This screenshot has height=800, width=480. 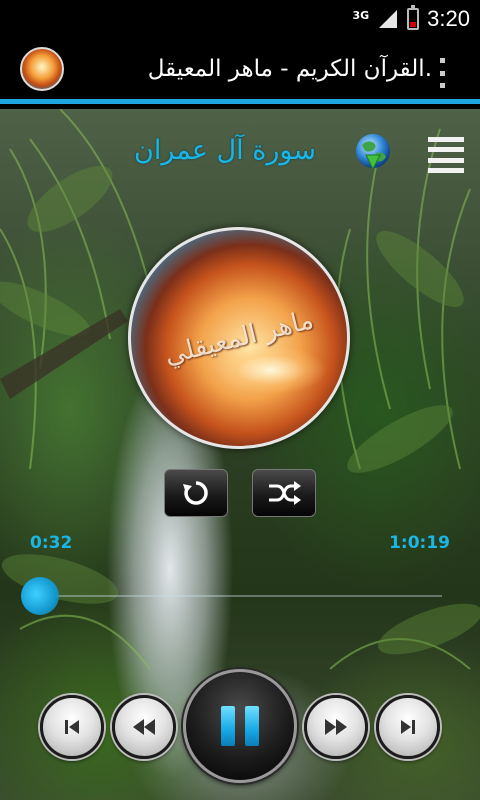 I want to click on globe-download-icon, so click(x=373, y=152).